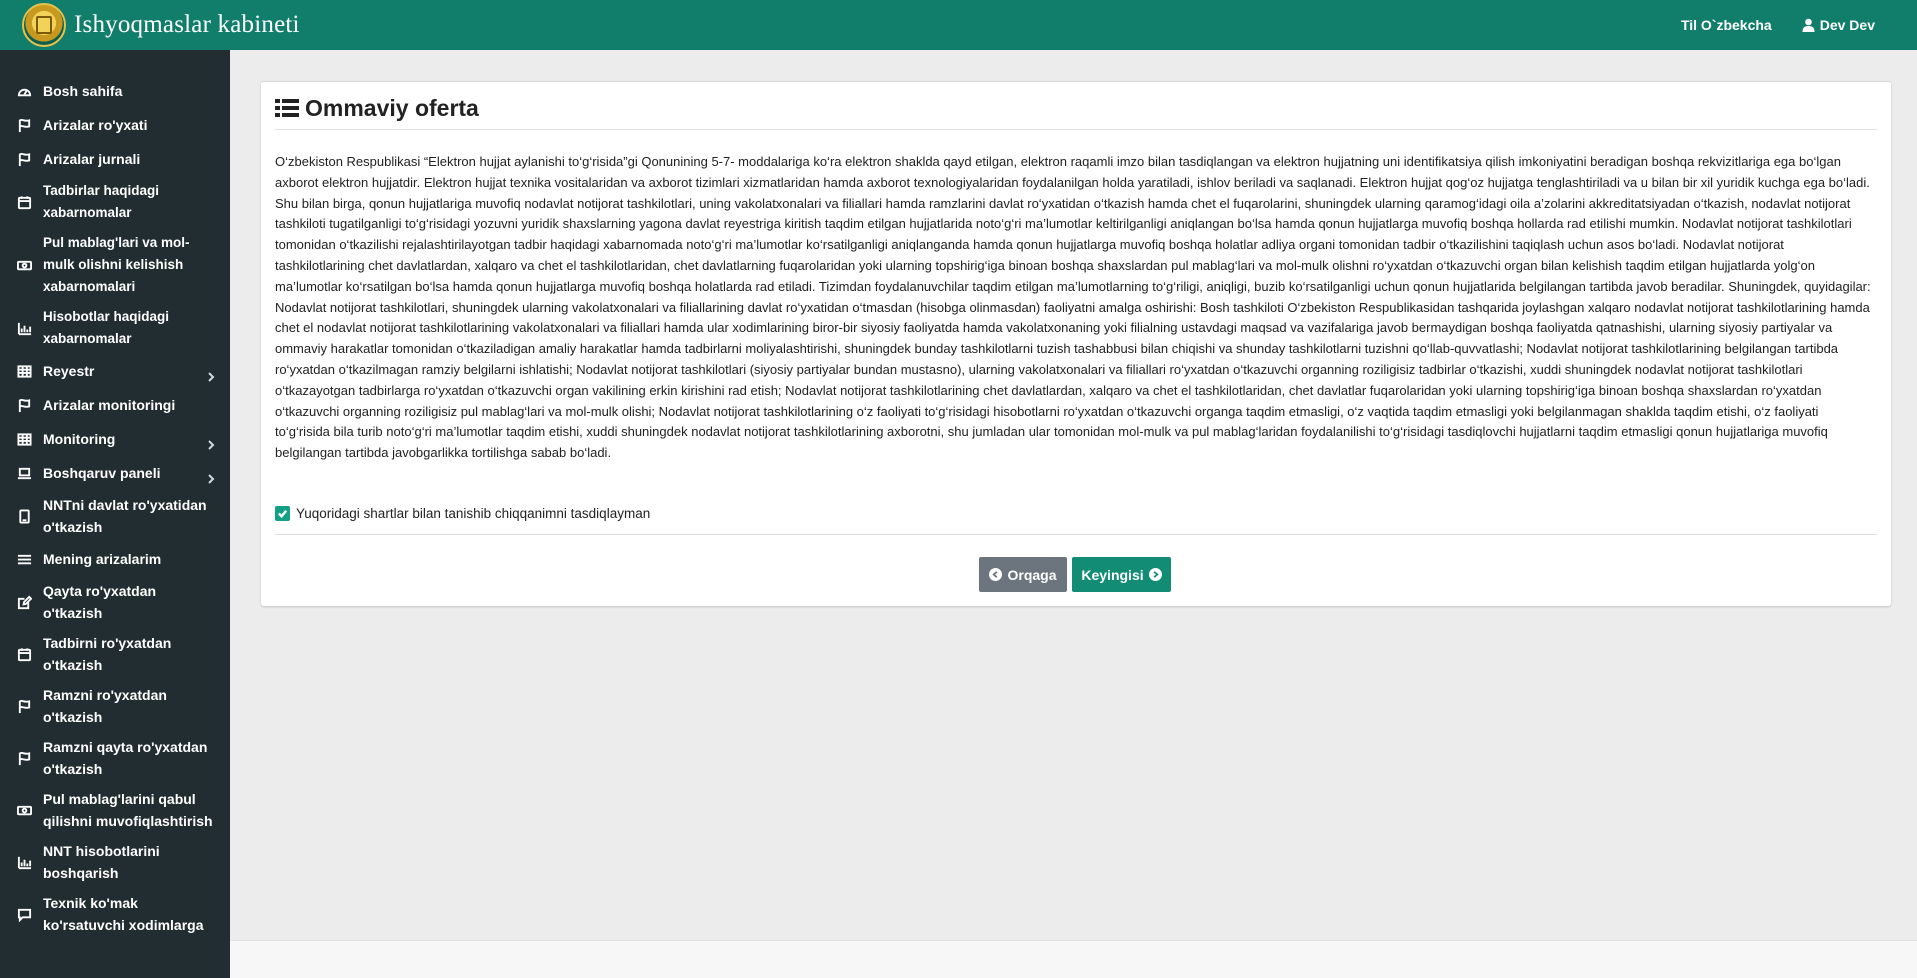 This screenshot has width=1917, height=978. What do you see at coordinates (115, 328) in the screenshot?
I see `sidebar-item-hisobotlar-xabarnomalar: Hisobotlar haqidagi xabarnomalar` at bounding box center [115, 328].